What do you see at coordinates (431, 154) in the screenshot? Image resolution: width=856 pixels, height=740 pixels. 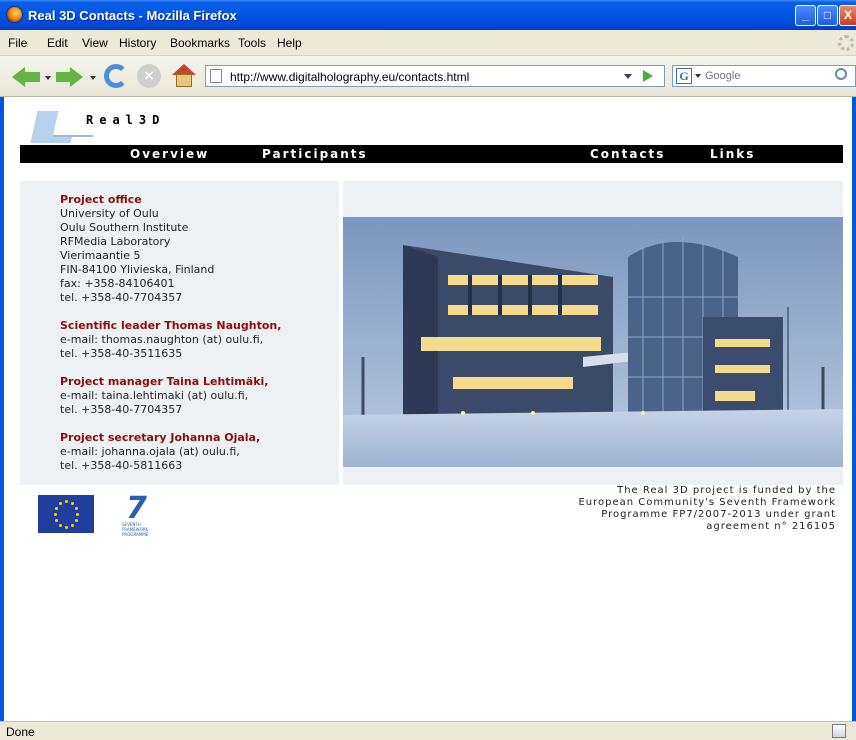 I see `site-navigation: Overview Participants Contacts Links` at bounding box center [431, 154].